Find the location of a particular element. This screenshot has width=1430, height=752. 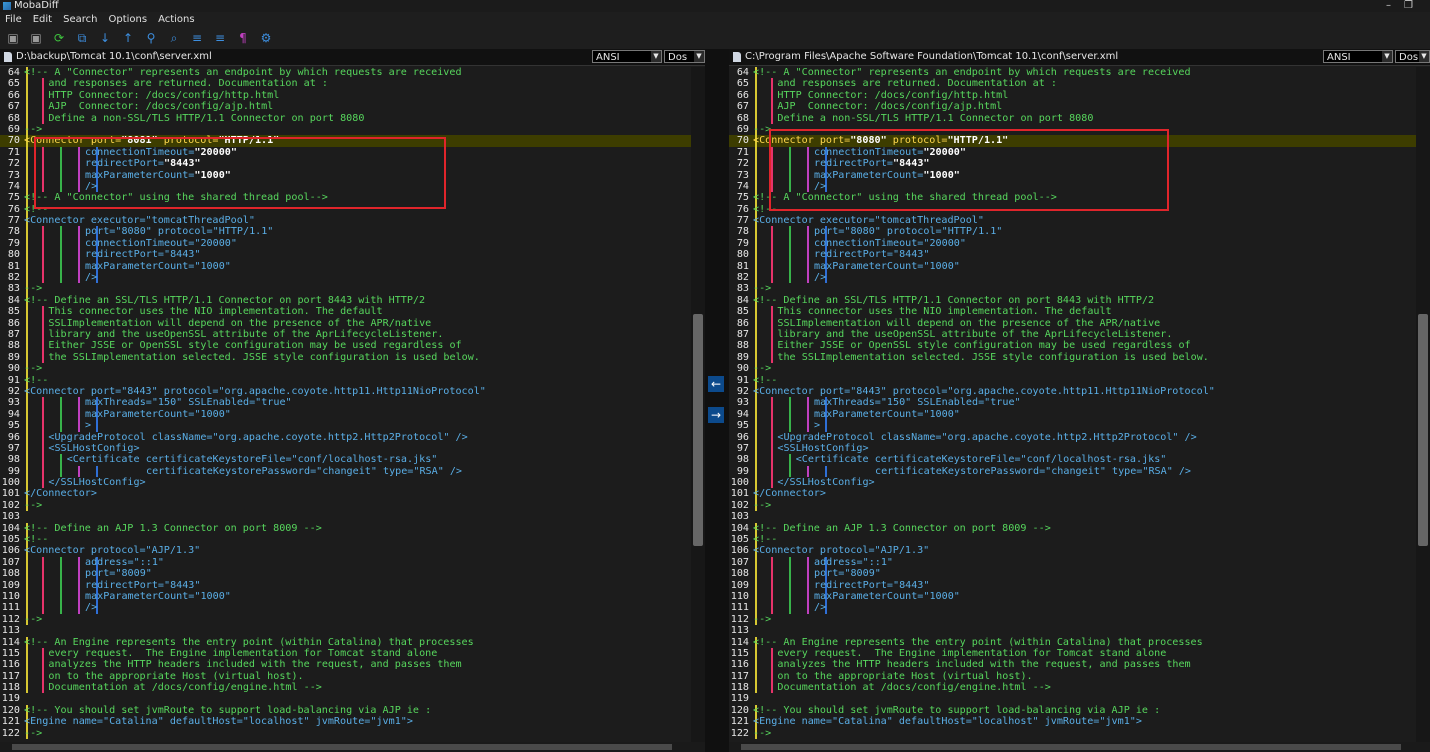

line-number: 92 is located at coordinates (13, 391).